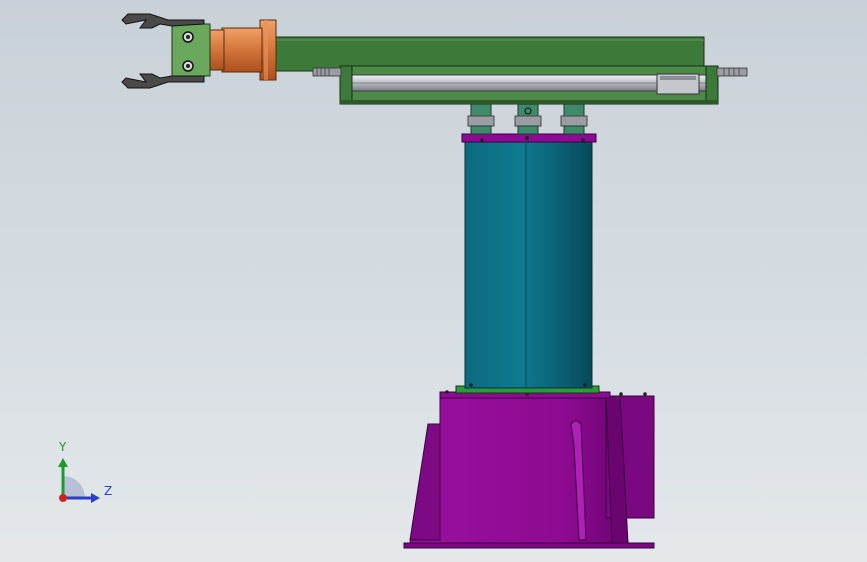 The width and height of the screenshot is (867, 562). I want to click on coordinate-triad: Y Z, so click(79, 475).